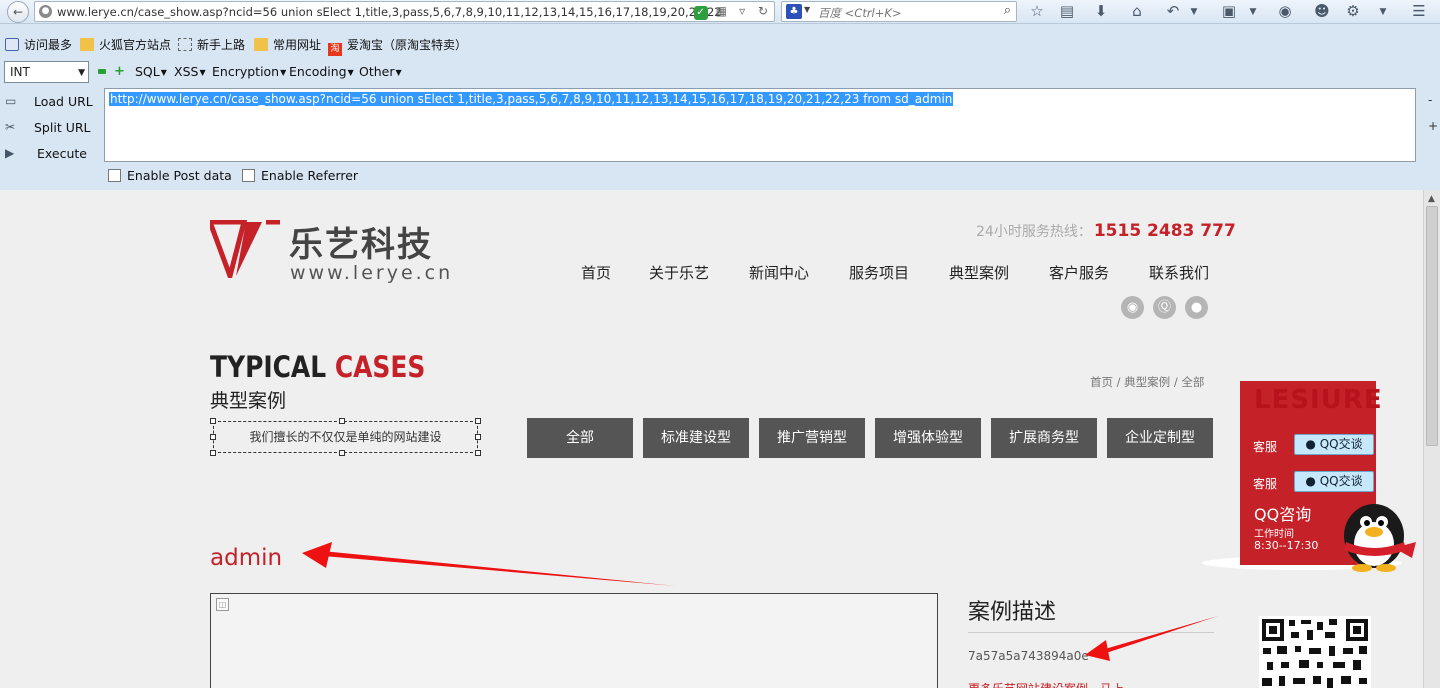 The image size is (1440, 688). What do you see at coordinates (1433, 126) in the screenshot?
I see `expand-button: +` at bounding box center [1433, 126].